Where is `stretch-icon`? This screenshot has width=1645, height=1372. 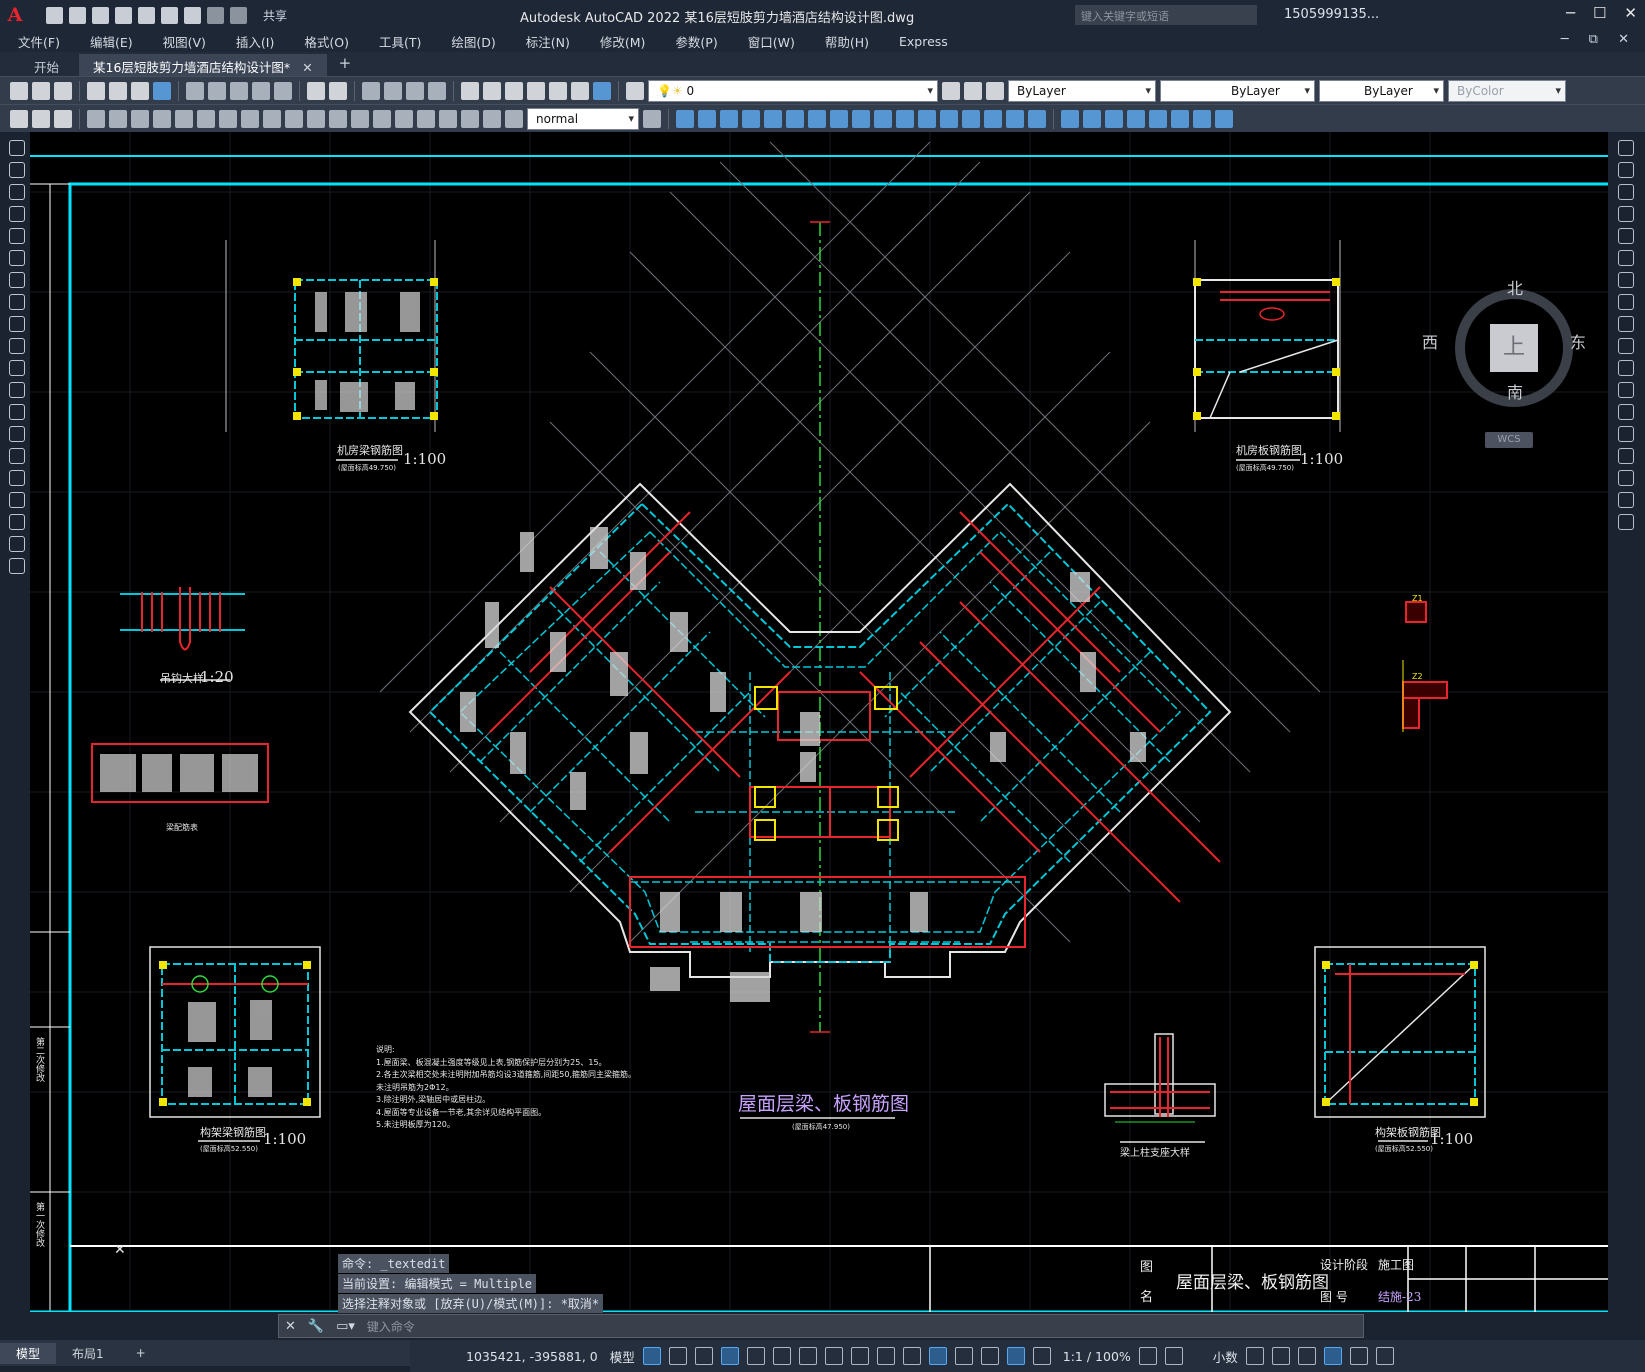
stretch-icon is located at coordinates (861, 118).